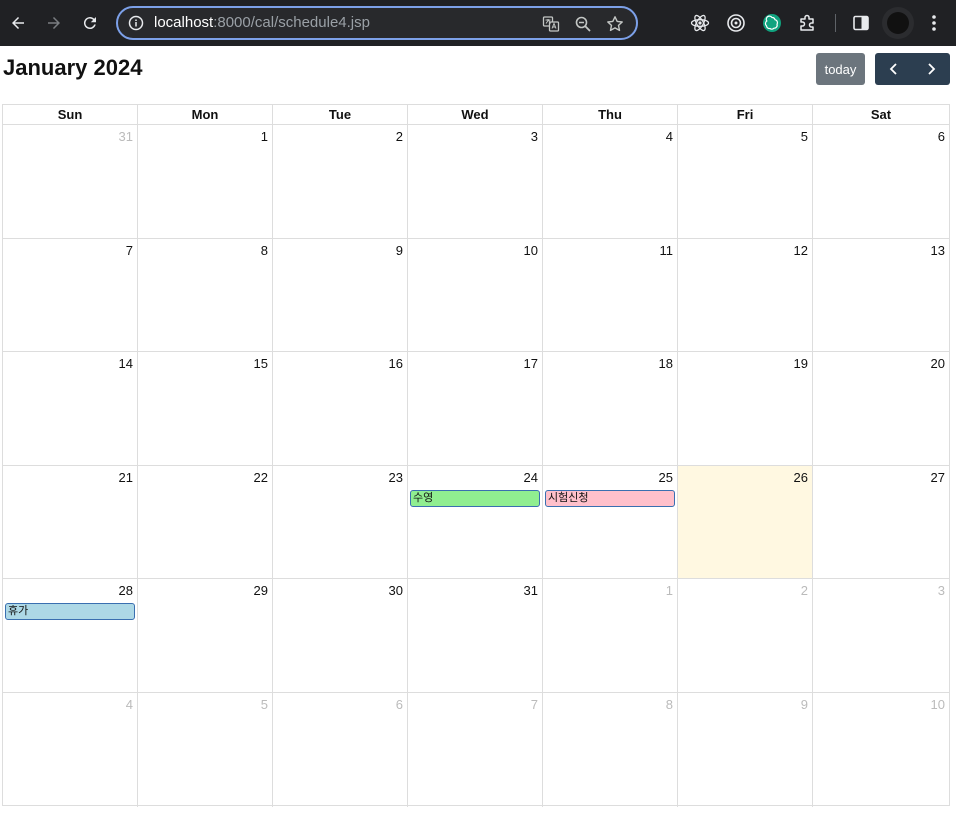 Image resolution: width=956 pixels, height=815 pixels. Describe the element at coordinates (881, 295) in the screenshot. I see `day-cell: 13` at that location.